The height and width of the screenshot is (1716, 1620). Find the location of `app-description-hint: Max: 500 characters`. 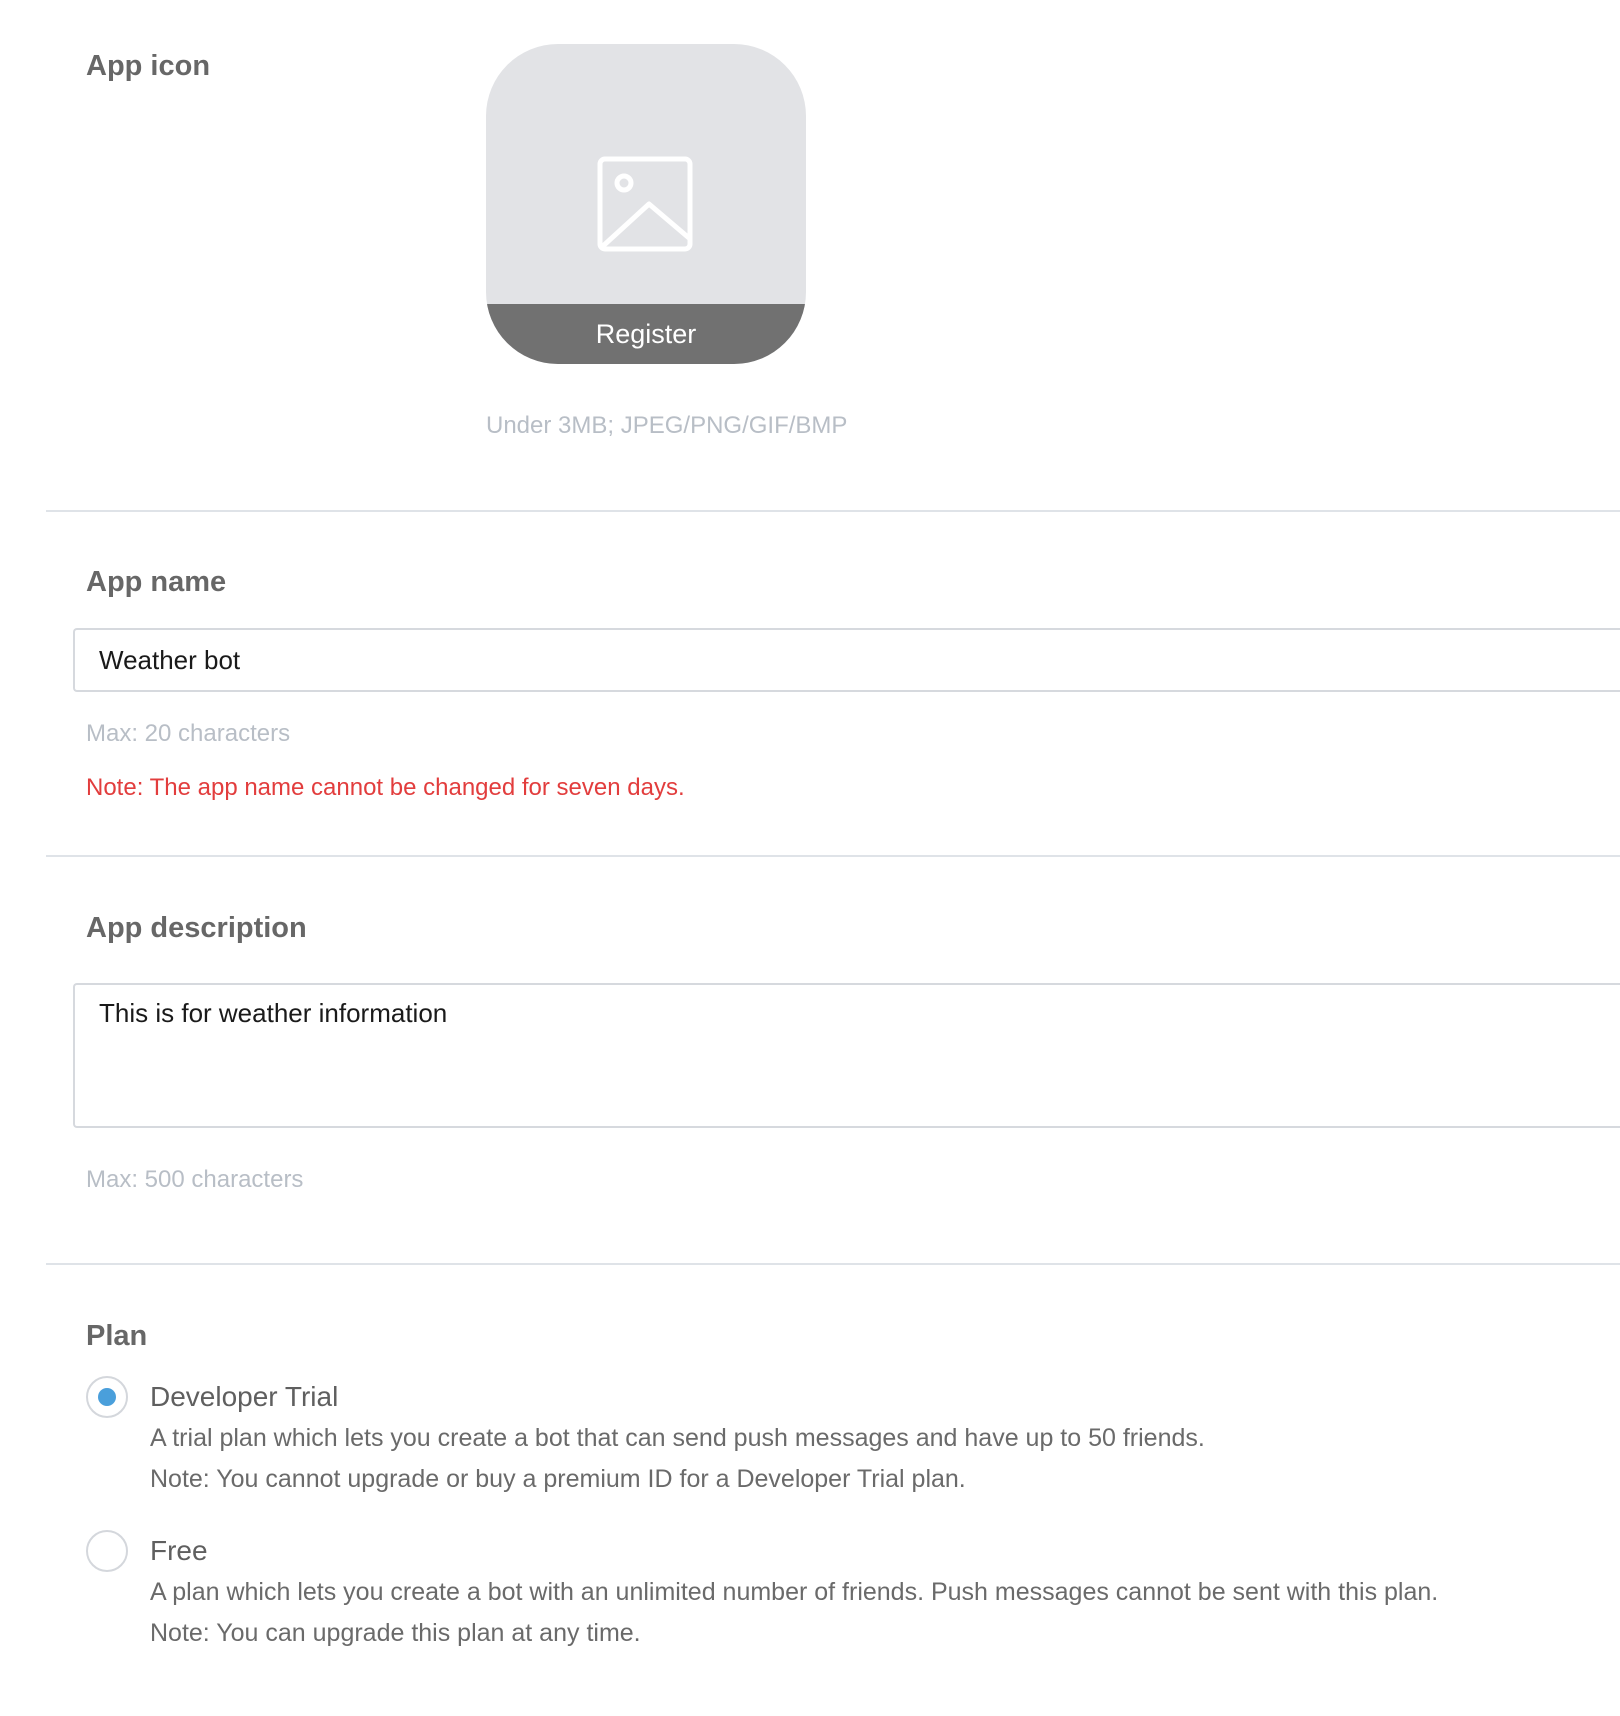

app-description-hint: Max: 500 characters is located at coordinates (195, 1179).